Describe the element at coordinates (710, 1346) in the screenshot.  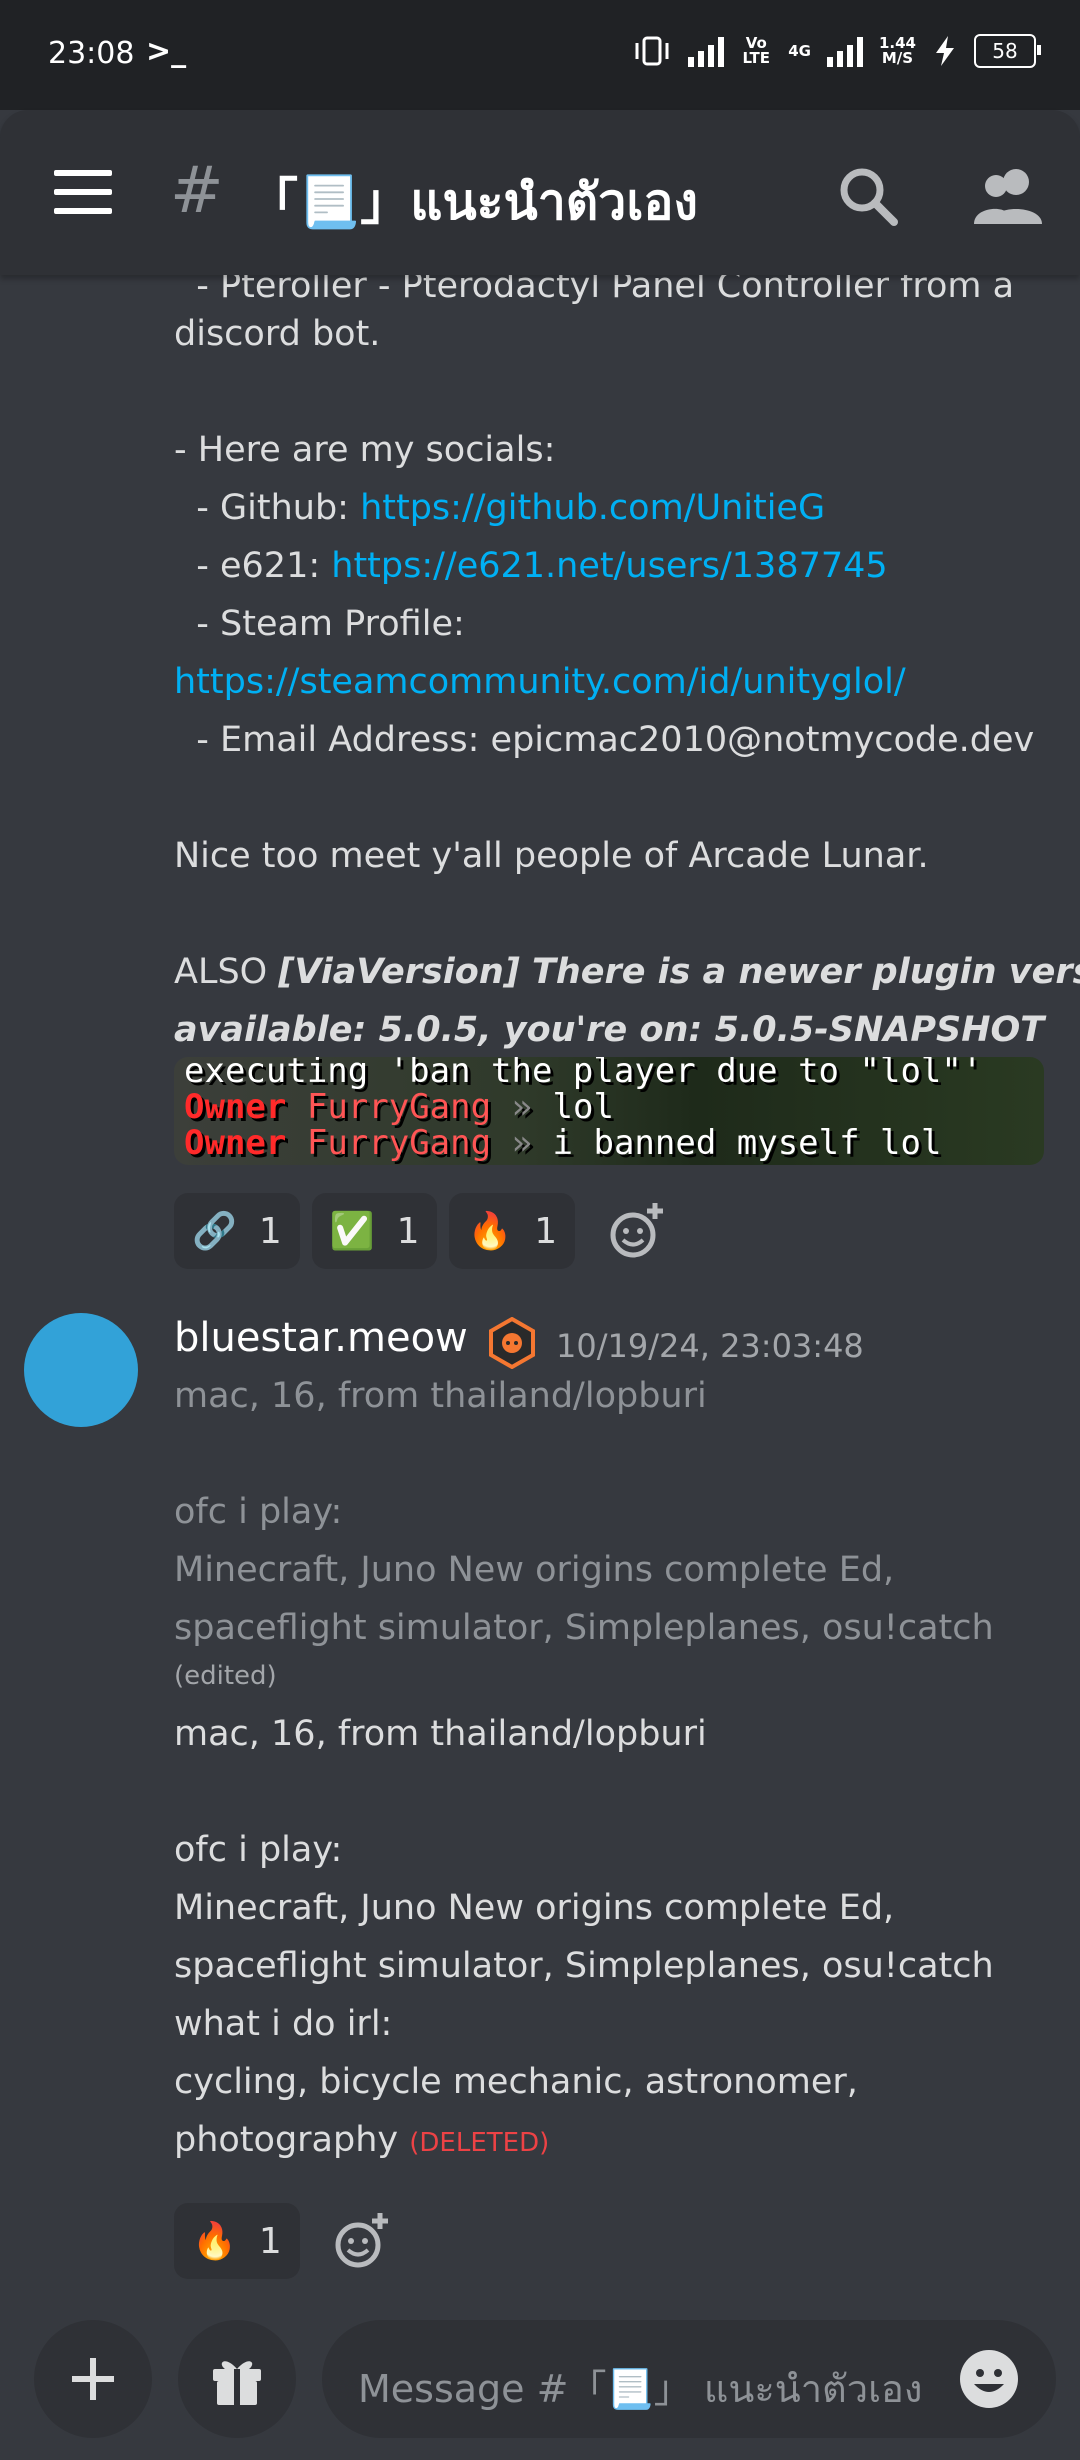
I see `timestamp: 10/19/24, 23:03:48` at that location.